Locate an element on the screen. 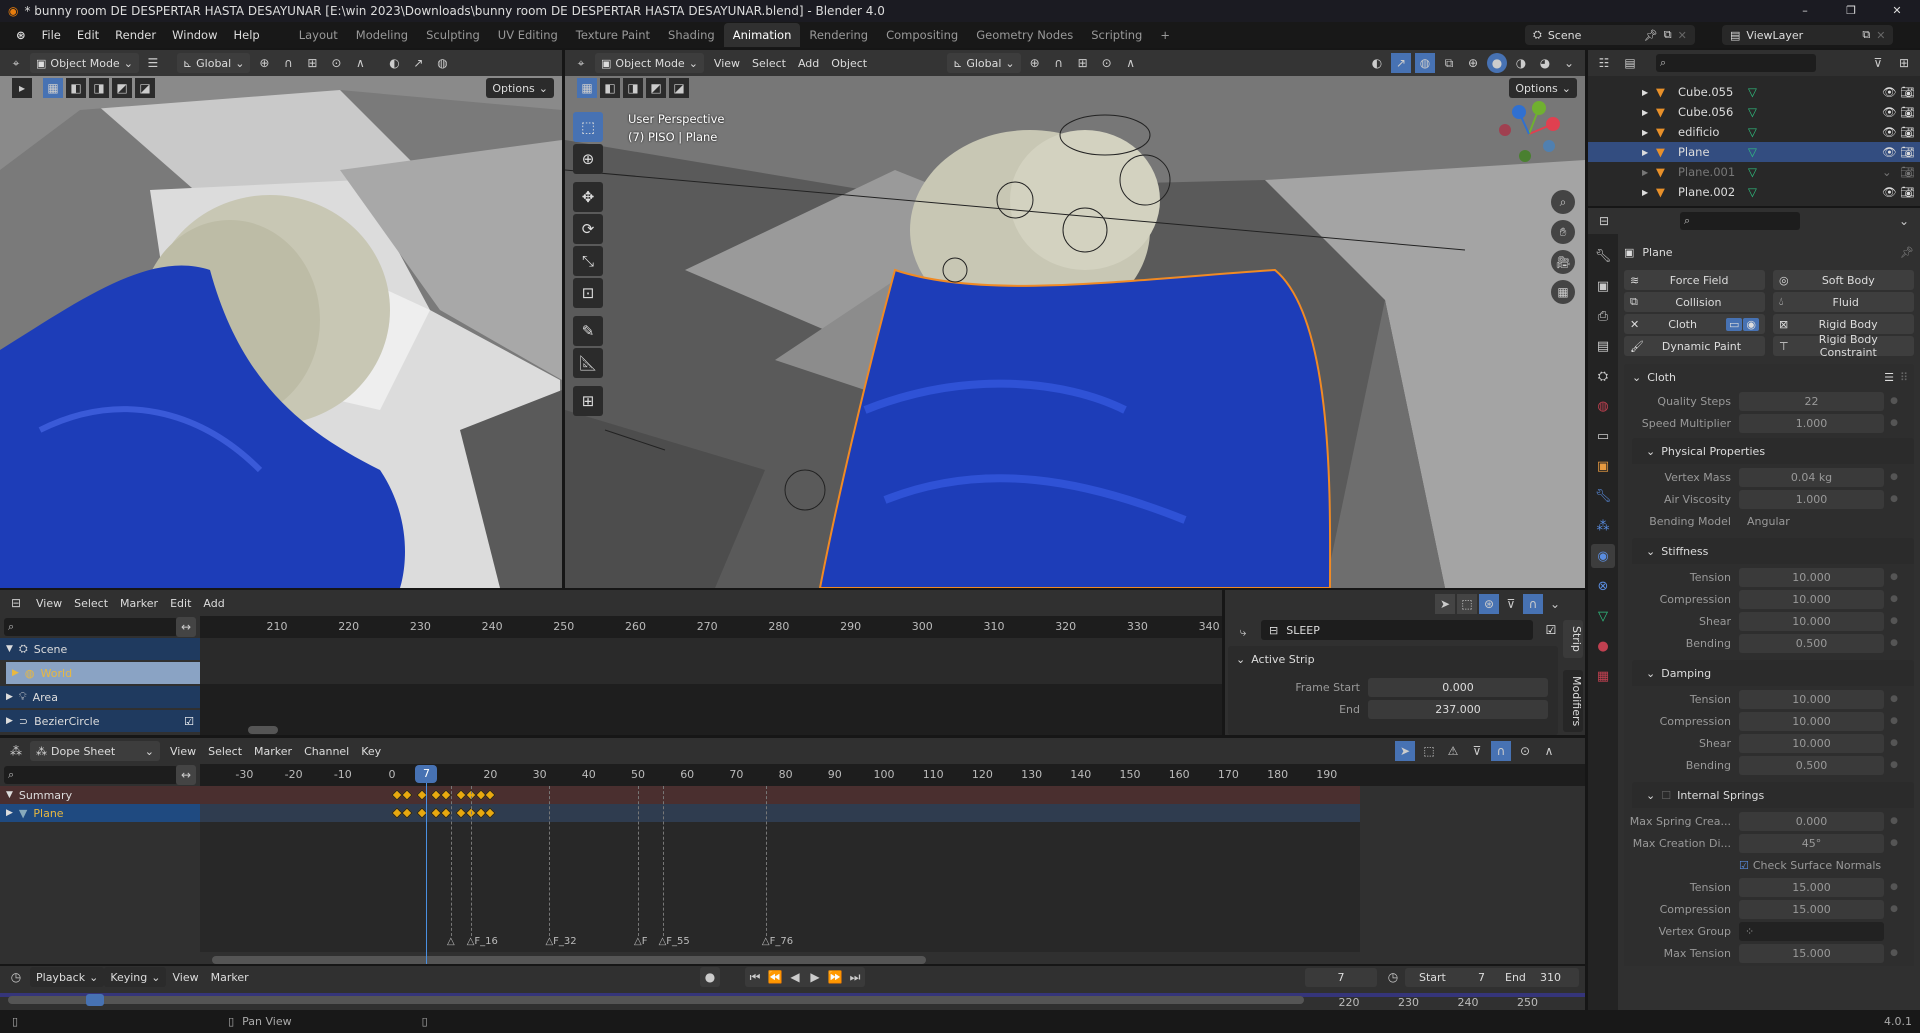  remove-icon: ✕ is located at coordinates (1682, 35).